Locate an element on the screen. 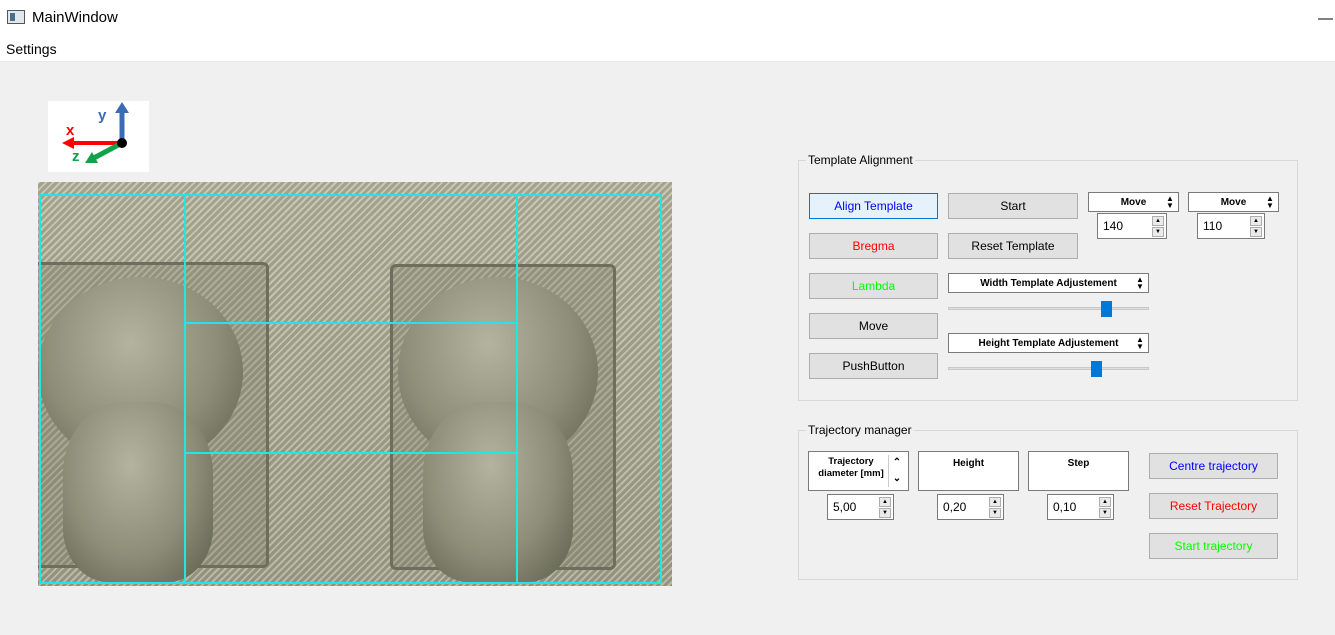 The image size is (1335, 635). trajectory-height-label: Height is located at coordinates (968, 463).